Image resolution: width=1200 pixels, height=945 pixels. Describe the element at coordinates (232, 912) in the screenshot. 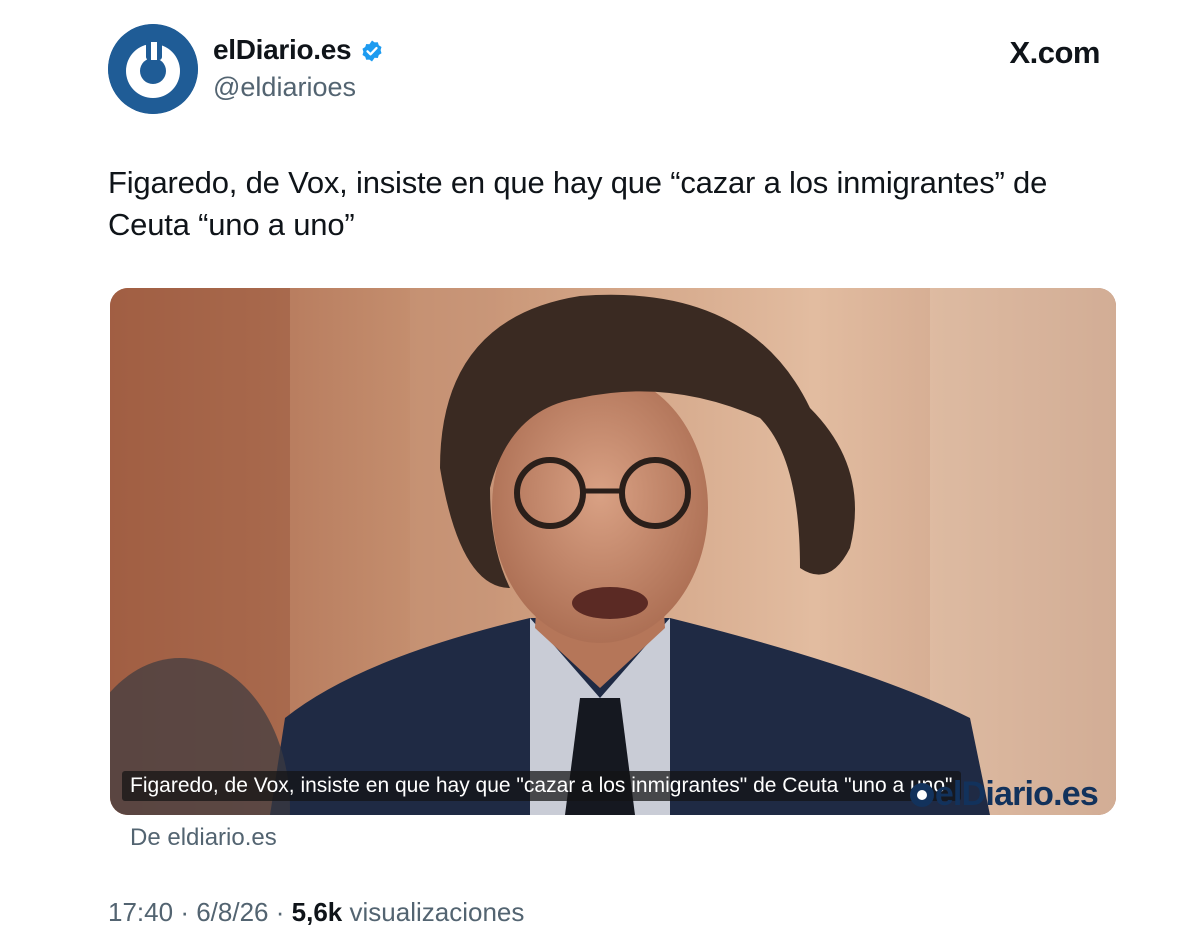

I see `tweet-date: 6/8/26` at that location.